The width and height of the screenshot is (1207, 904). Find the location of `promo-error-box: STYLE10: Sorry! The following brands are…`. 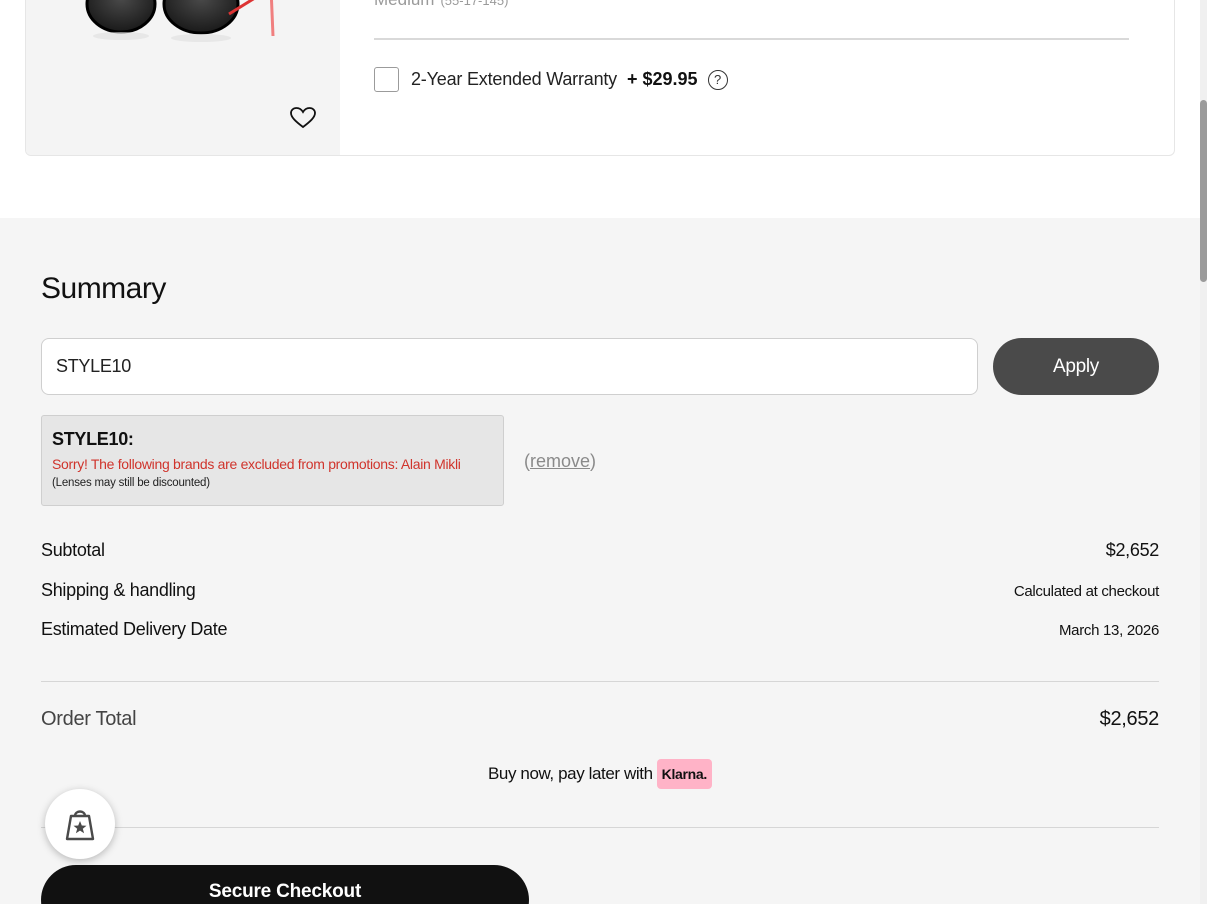

promo-error-box: STYLE10: Sorry! The following brands are… is located at coordinates (272, 460).